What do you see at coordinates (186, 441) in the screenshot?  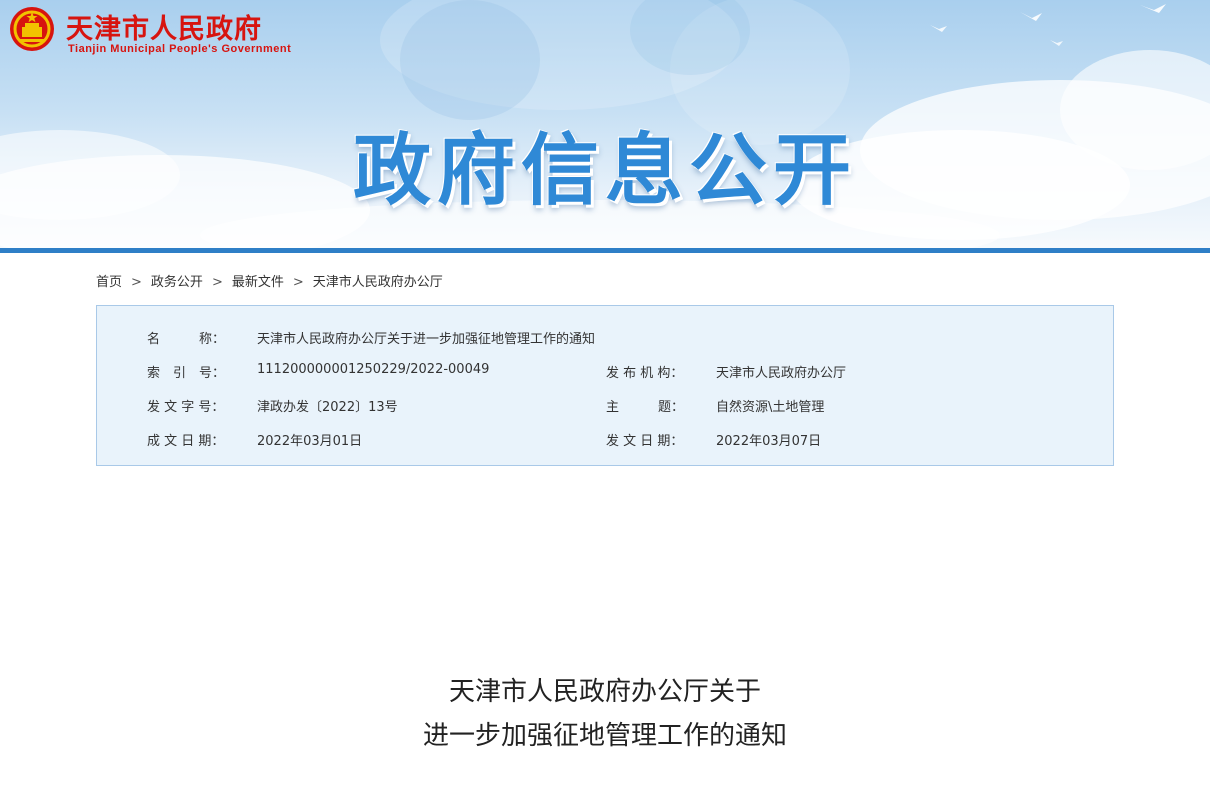 I see `meta-written-date-label: 成 文 日 期：` at bounding box center [186, 441].